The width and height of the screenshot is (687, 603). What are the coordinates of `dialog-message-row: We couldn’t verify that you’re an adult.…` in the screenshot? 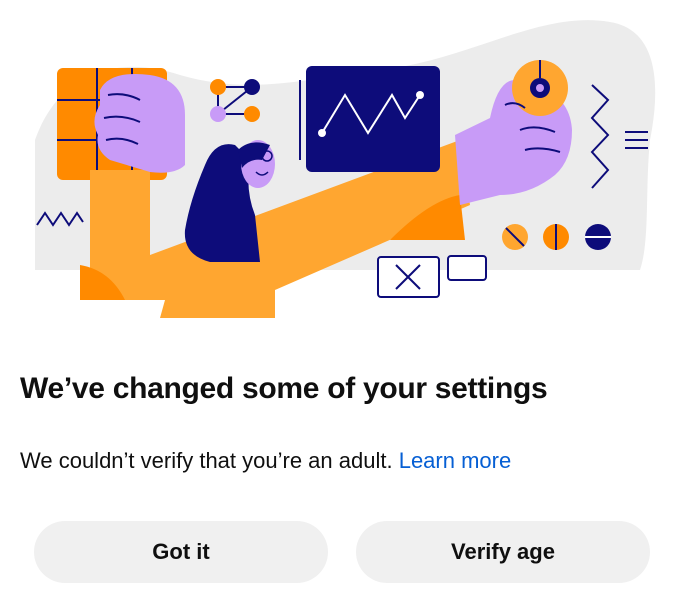 It's located at (265, 461).